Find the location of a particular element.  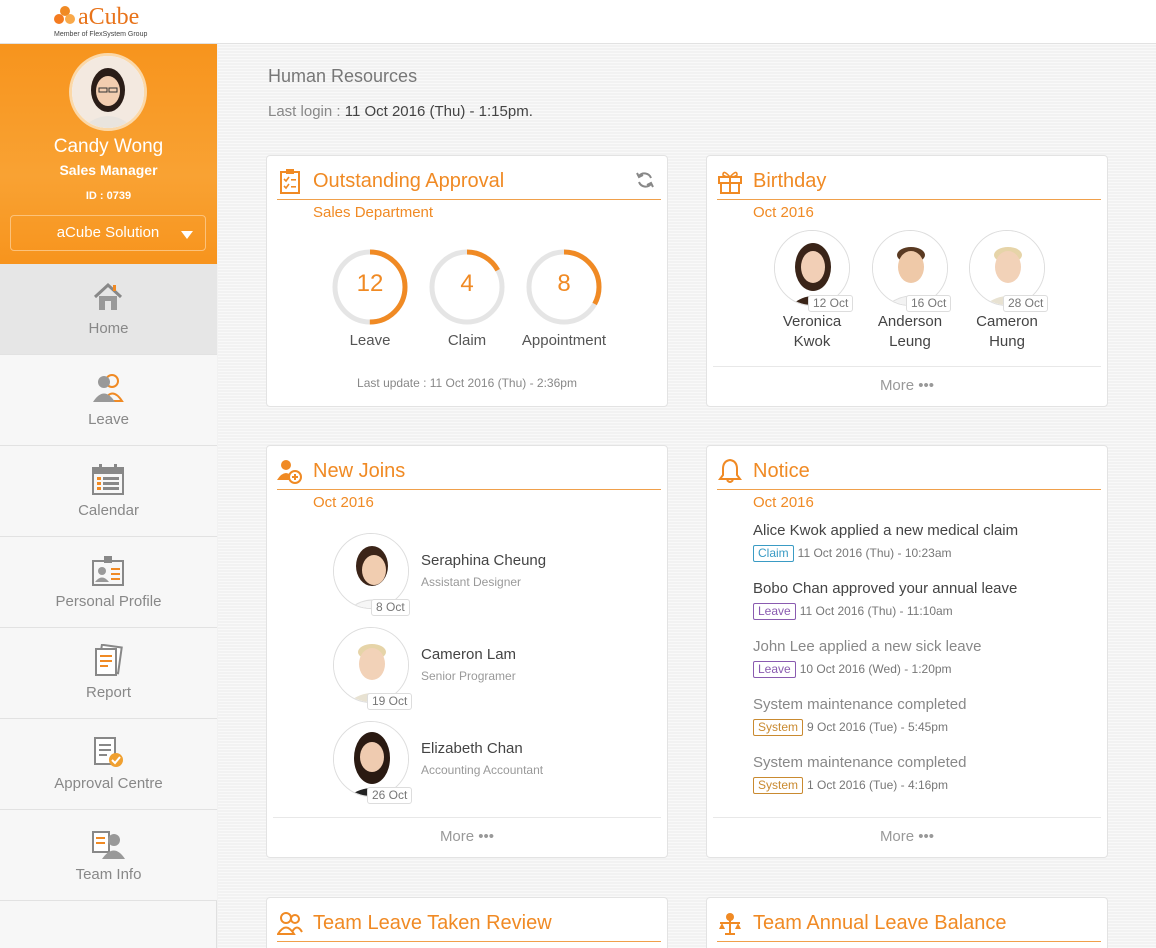

birthday-more-link: More ••• is located at coordinates (907, 386).